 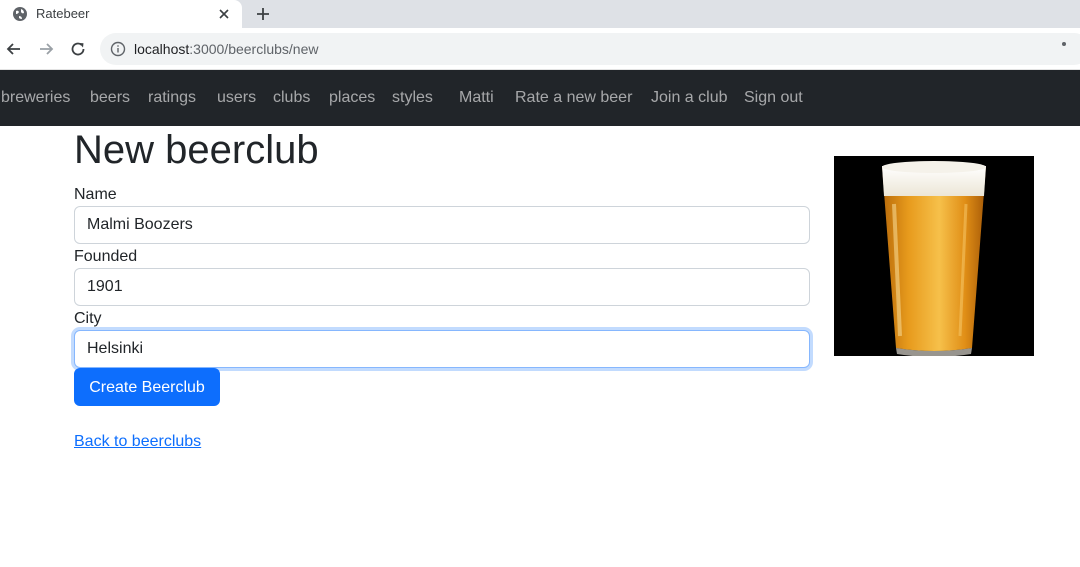 I want to click on beer-glass-icon, so click(x=934, y=259).